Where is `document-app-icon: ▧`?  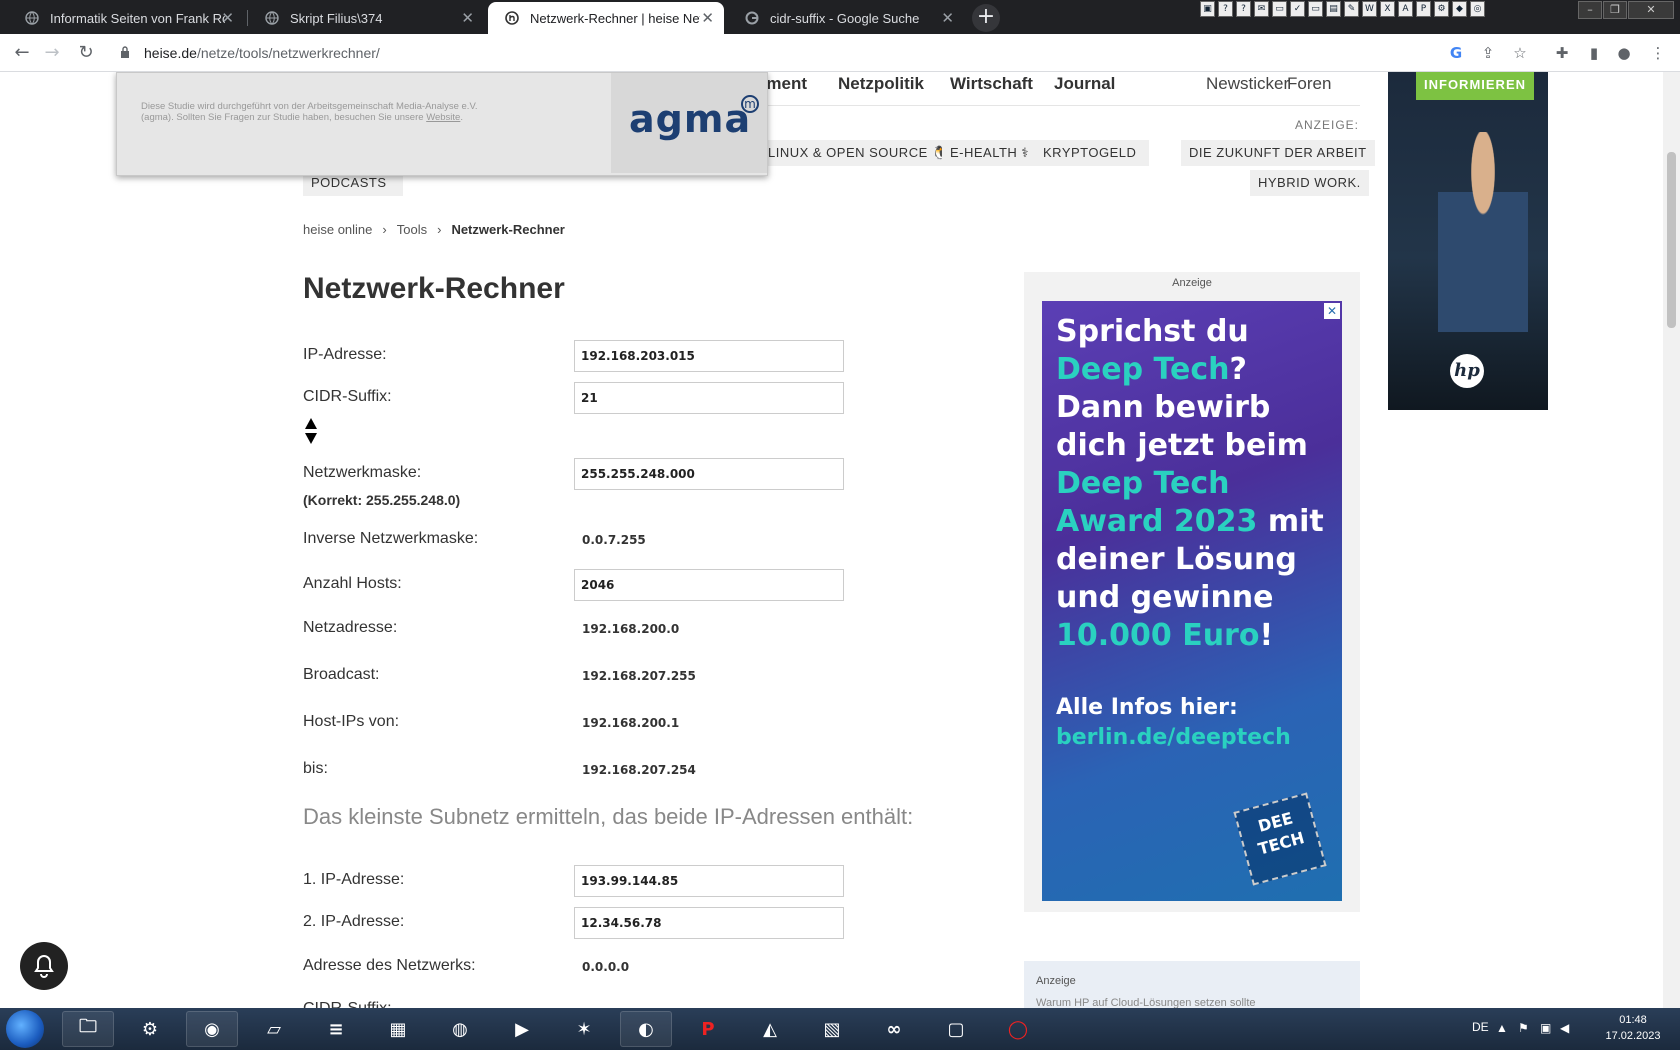 document-app-icon: ▧ is located at coordinates (832, 1029).